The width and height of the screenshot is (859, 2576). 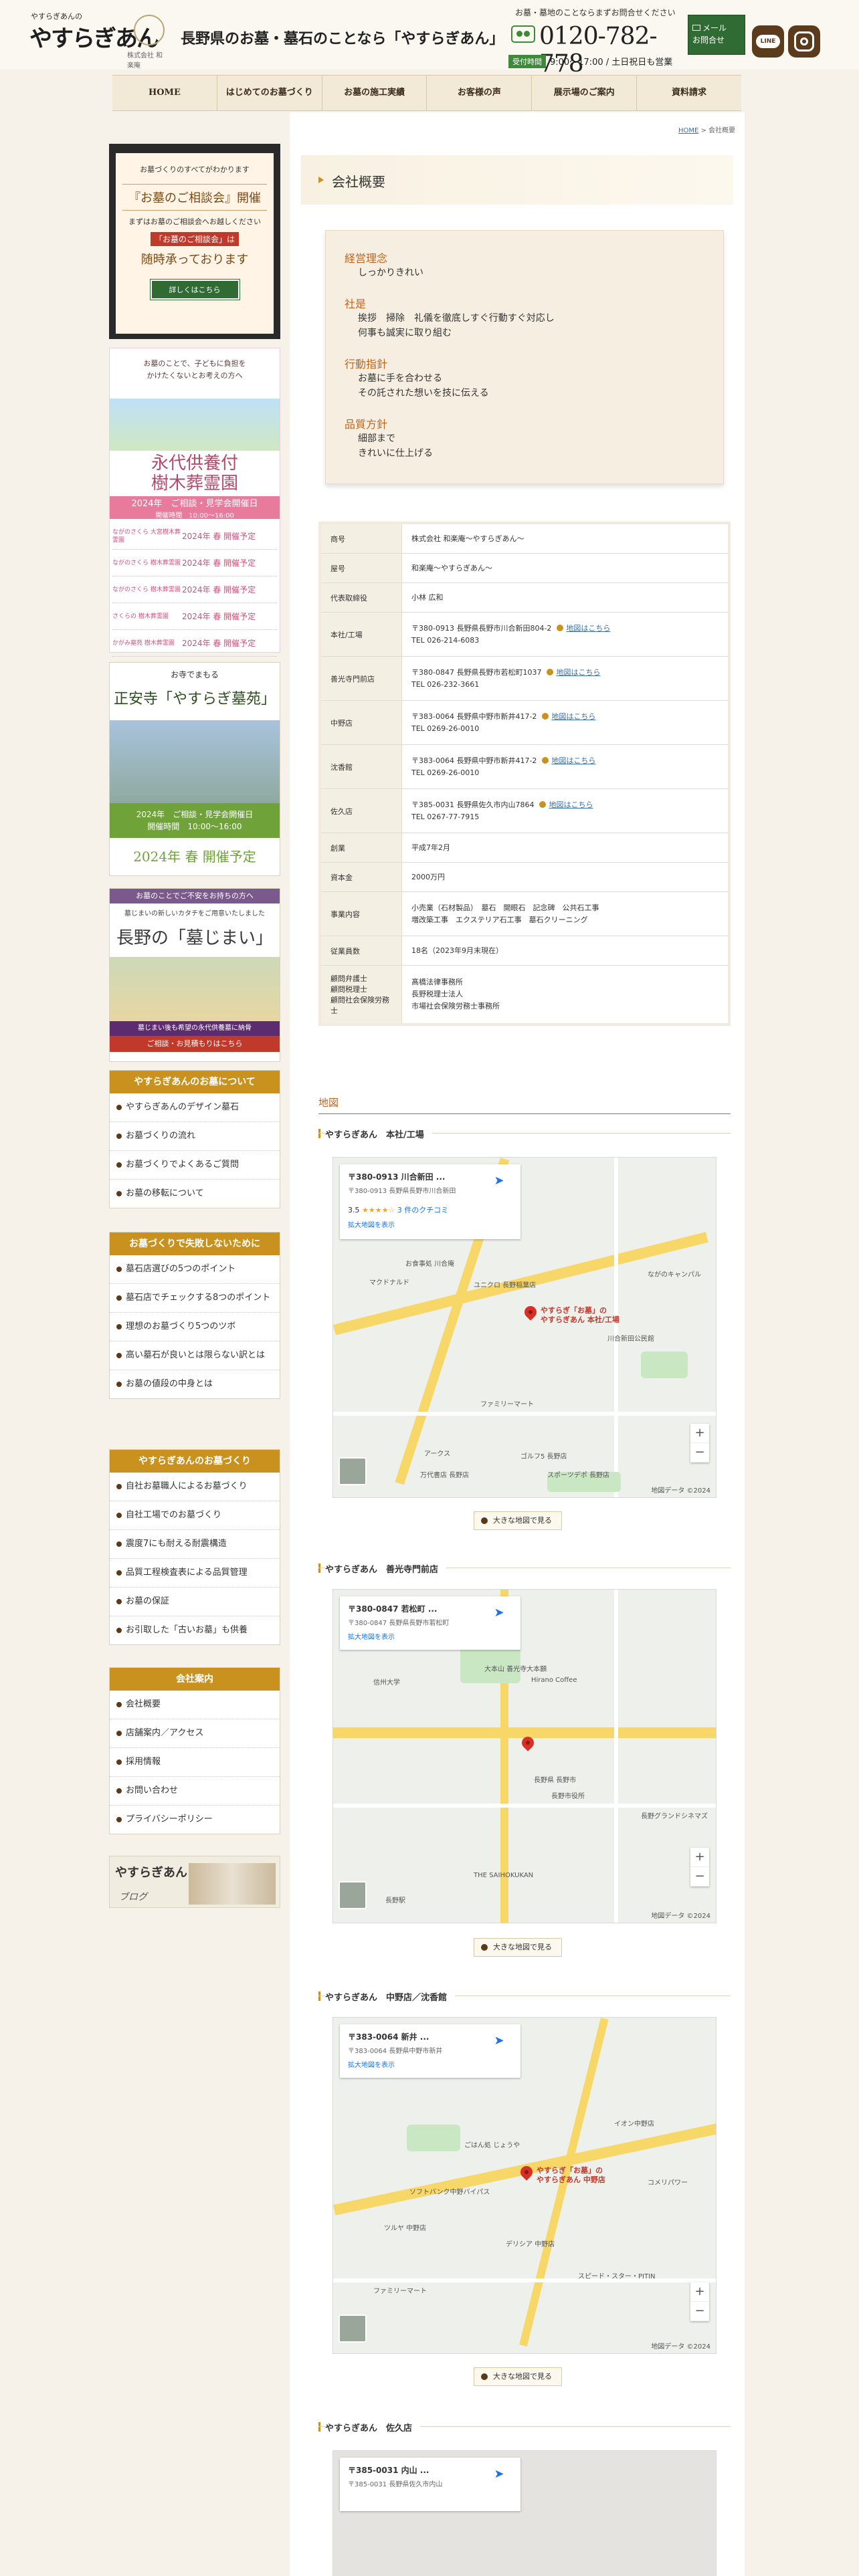 What do you see at coordinates (195, 1194) in the screenshot?
I see `menu-link: お墓の移転について` at bounding box center [195, 1194].